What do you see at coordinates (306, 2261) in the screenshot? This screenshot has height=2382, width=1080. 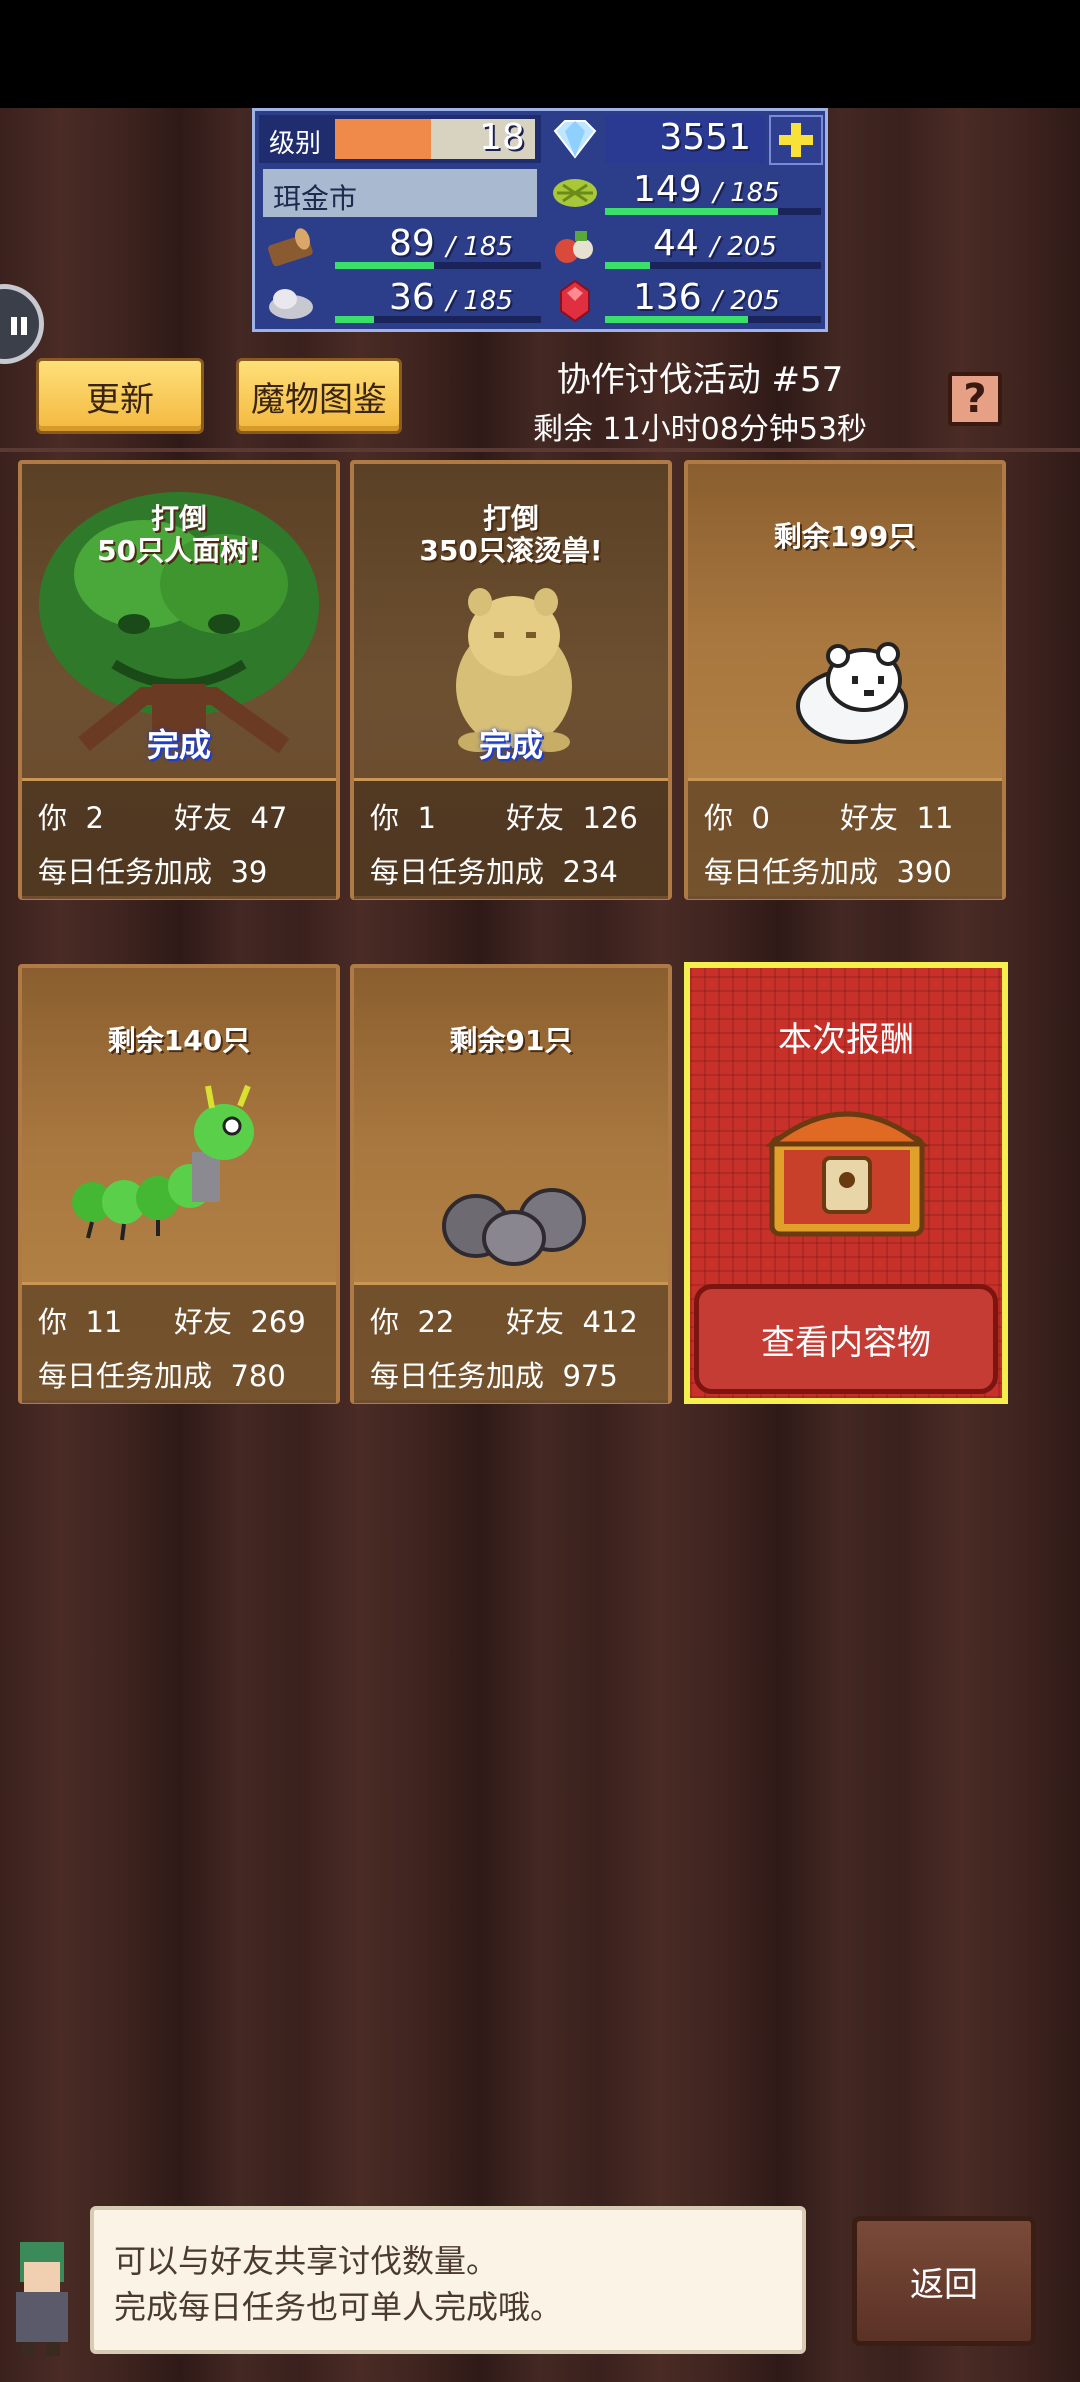 I see `hint-line-1: 可以与好友共享讨伐数量。` at bounding box center [306, 2261].